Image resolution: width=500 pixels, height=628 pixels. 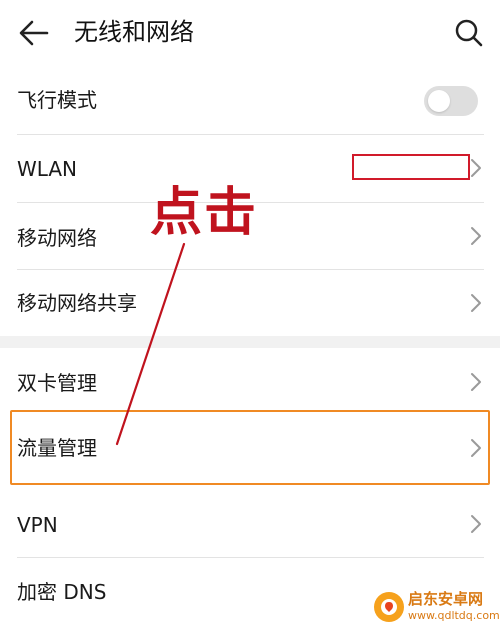 What do you see at coordinates (62, 592) in the screenshot?
I see `settings-item-label: 加密 DNS` at bounding box center [62, 592].